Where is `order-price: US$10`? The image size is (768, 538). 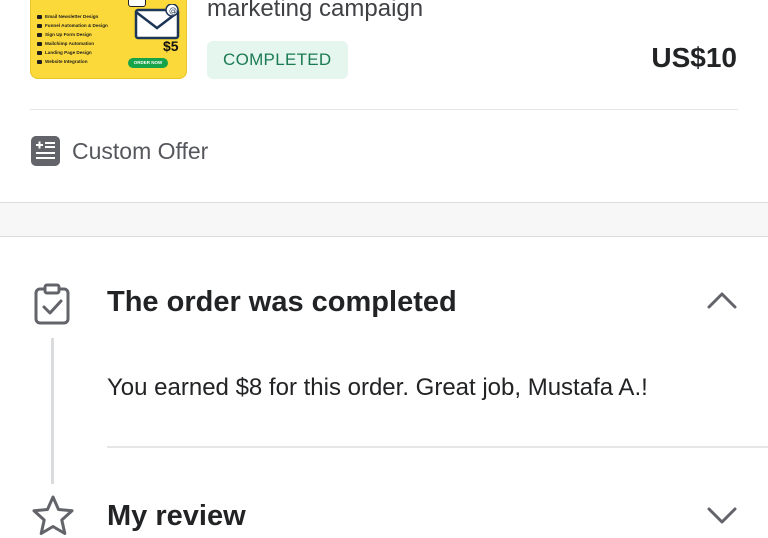 order-price: US$10 is located at coordinates (694, 57).